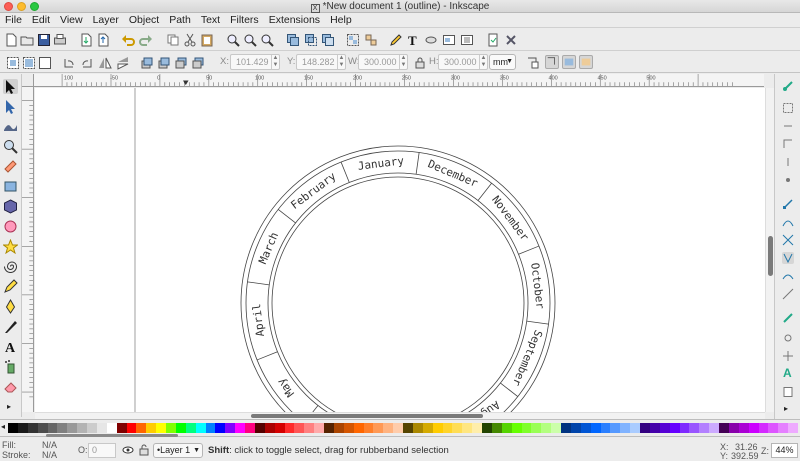 This screenshot has width=800, height=461. I want to click on menu-help: Help, so click(341, 20).